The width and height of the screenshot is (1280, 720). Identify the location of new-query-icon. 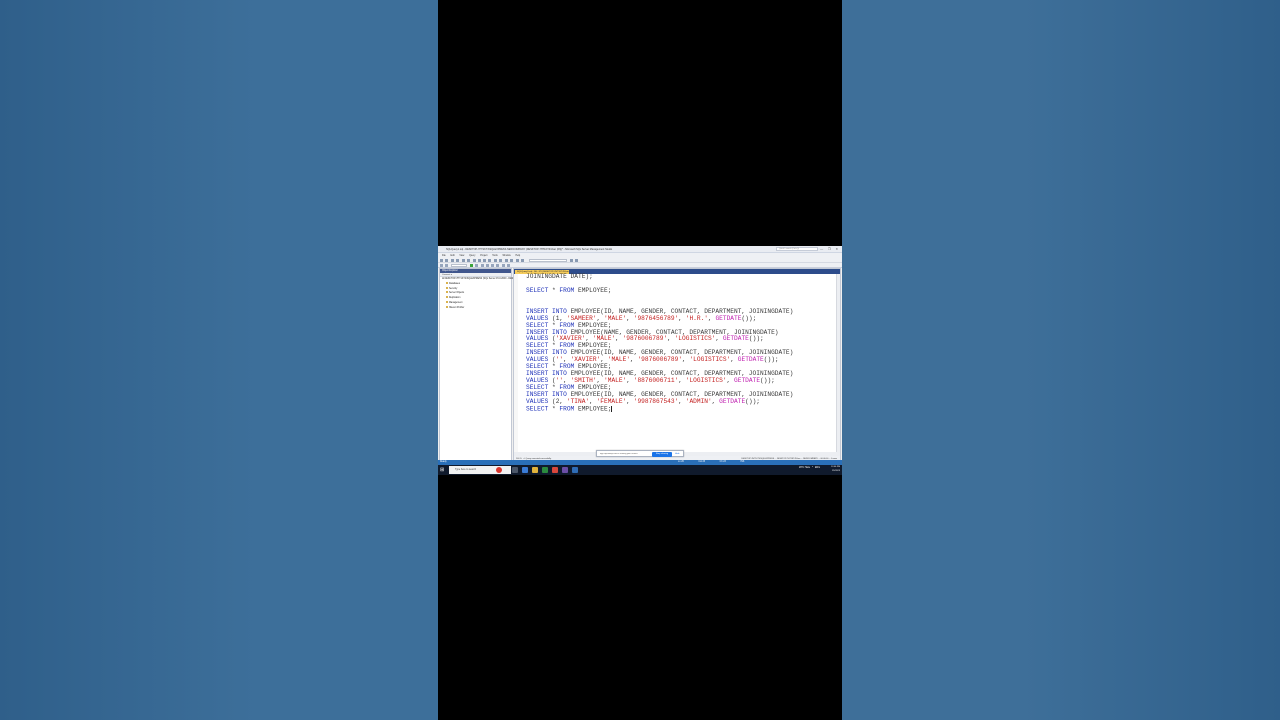
(474, 260).